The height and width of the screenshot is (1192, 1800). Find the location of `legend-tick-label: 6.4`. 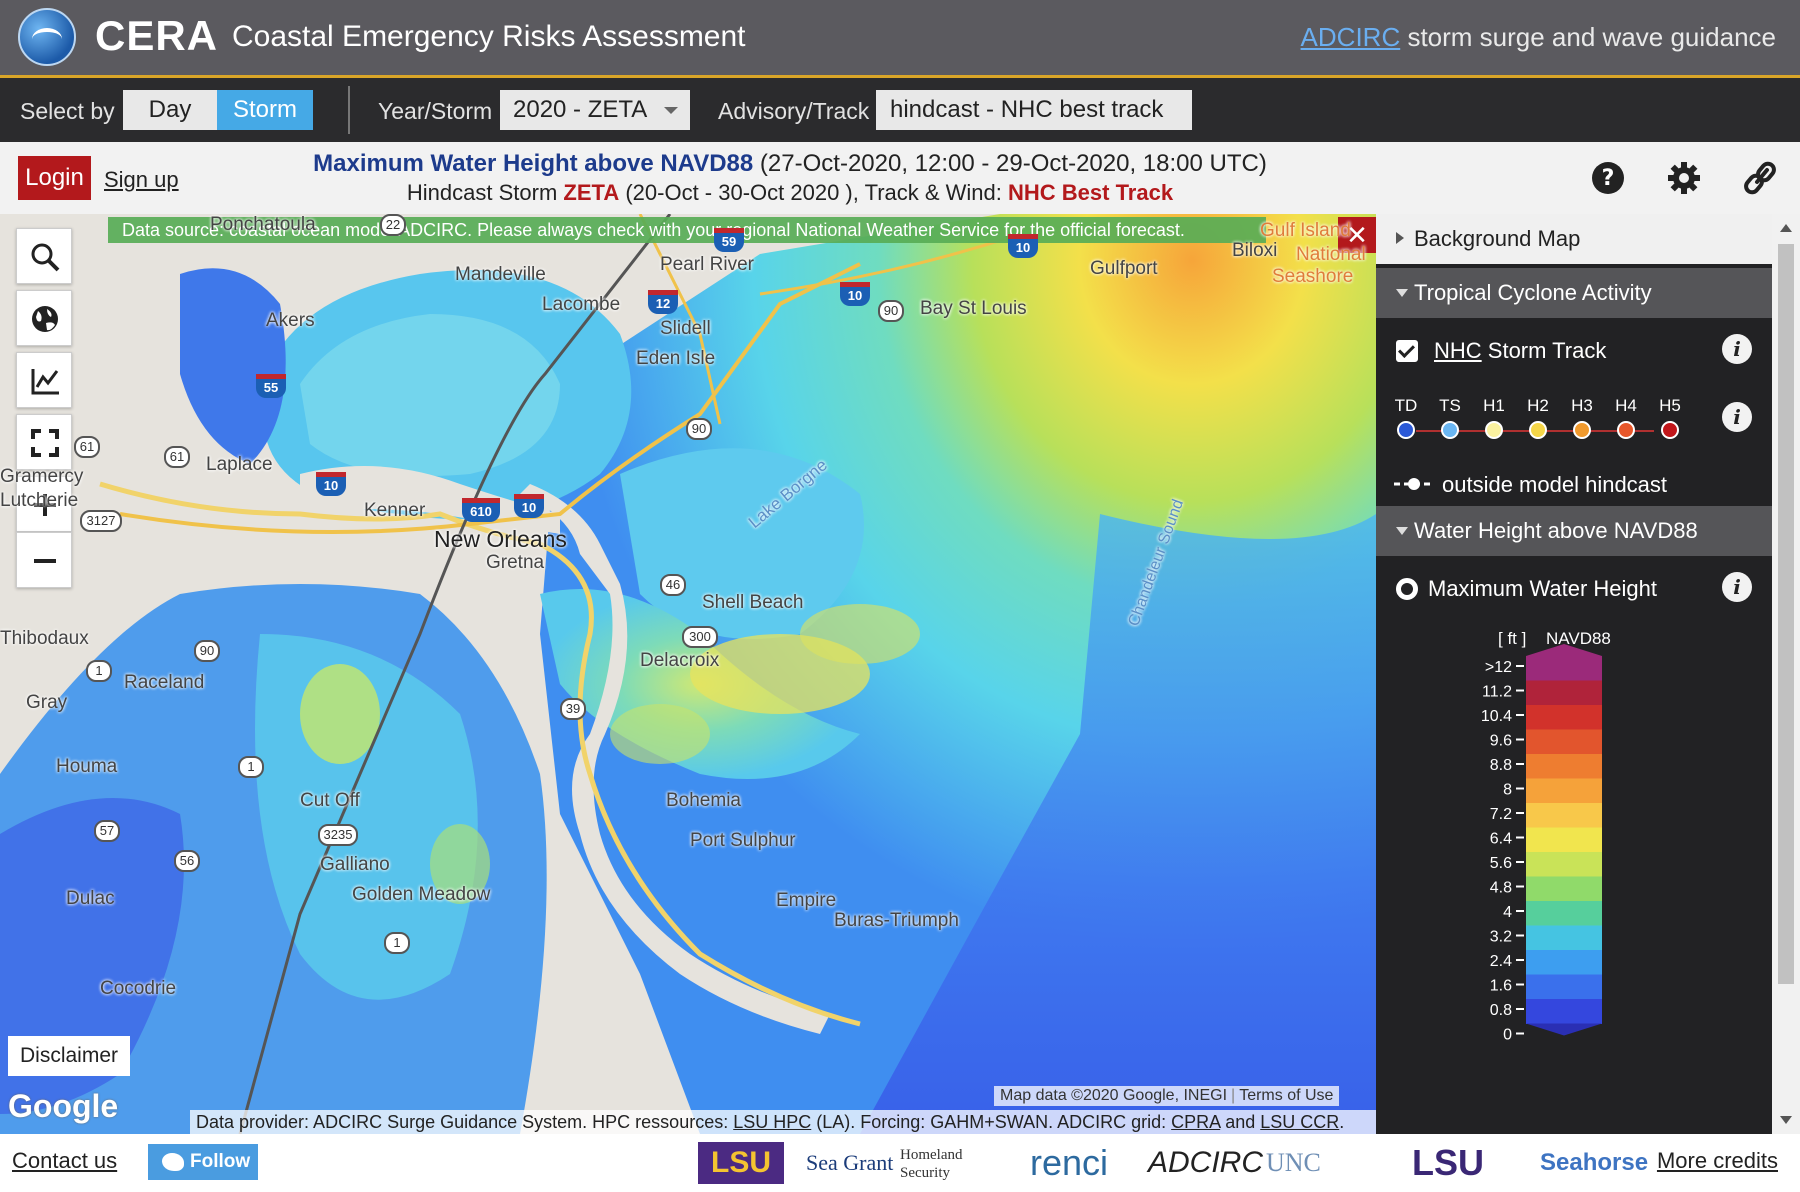

legend-tick-label: 6.4 is located at coordinates (1501, 839).